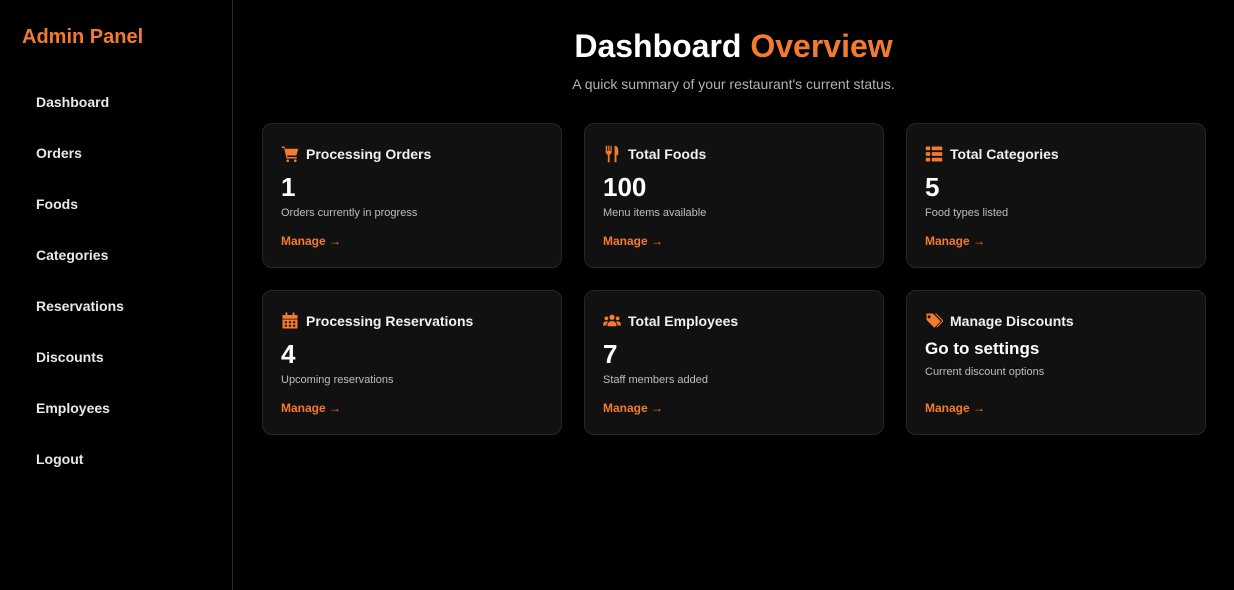 The width and height of the screenshot is (1234, 590). I want to click on sidebar-item-employees: Employees, so click(116, 413).